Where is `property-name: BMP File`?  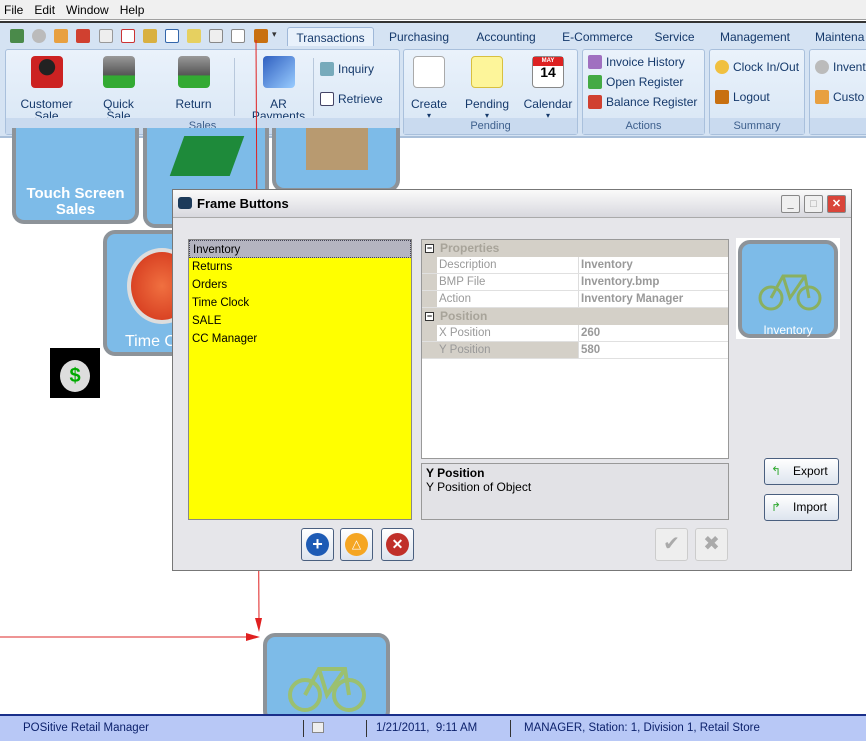
property-name: BMP File is located at coordinates (500, 282).